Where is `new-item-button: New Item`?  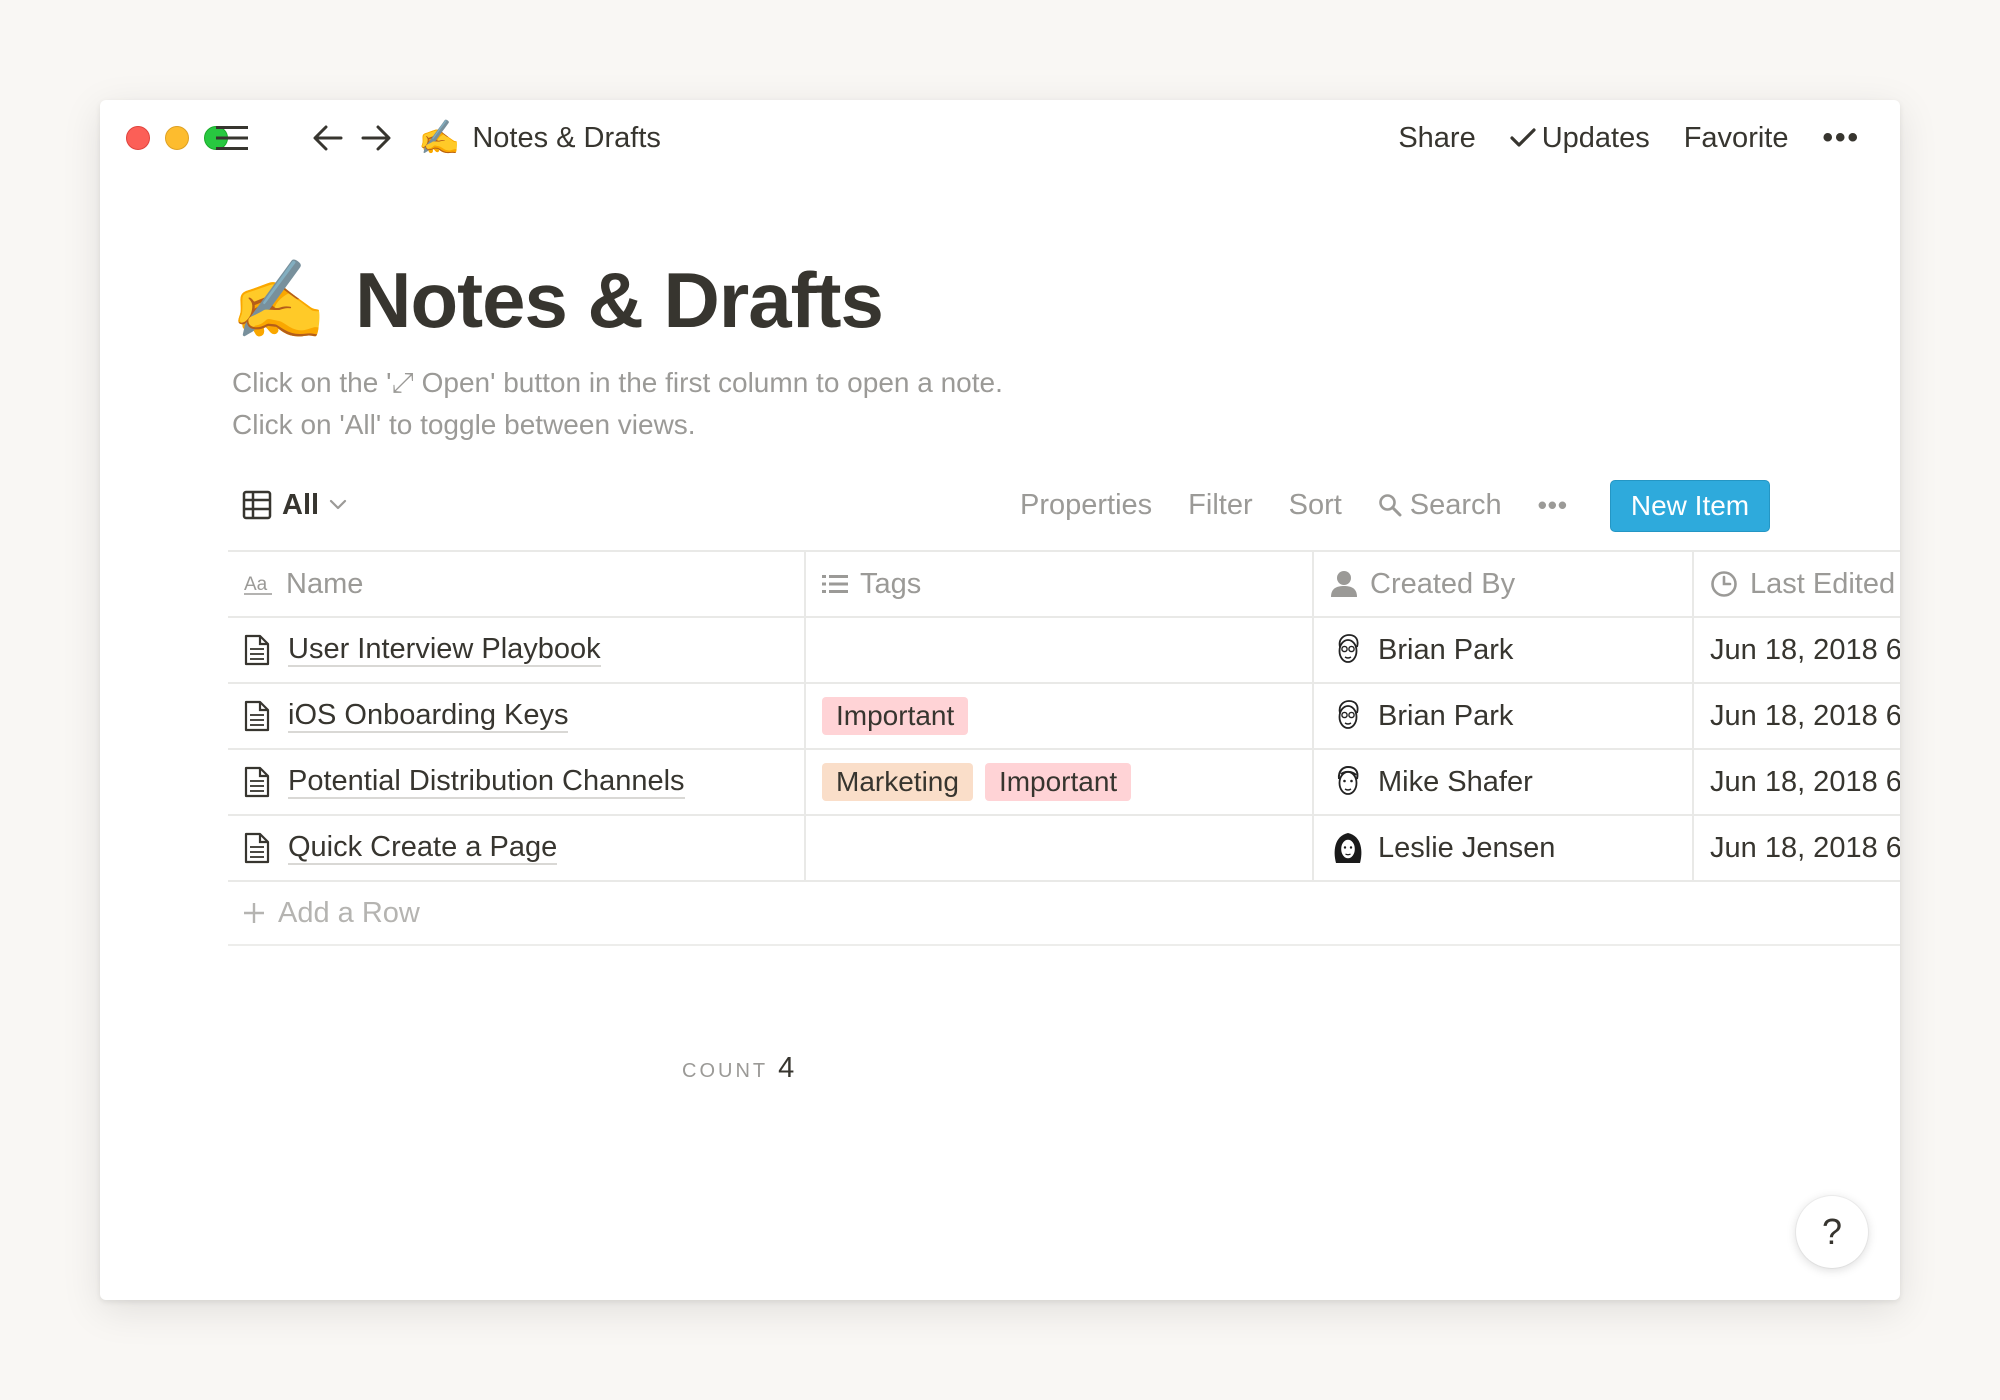
new-item-button: New Item is located at coordinates (1690, 506).